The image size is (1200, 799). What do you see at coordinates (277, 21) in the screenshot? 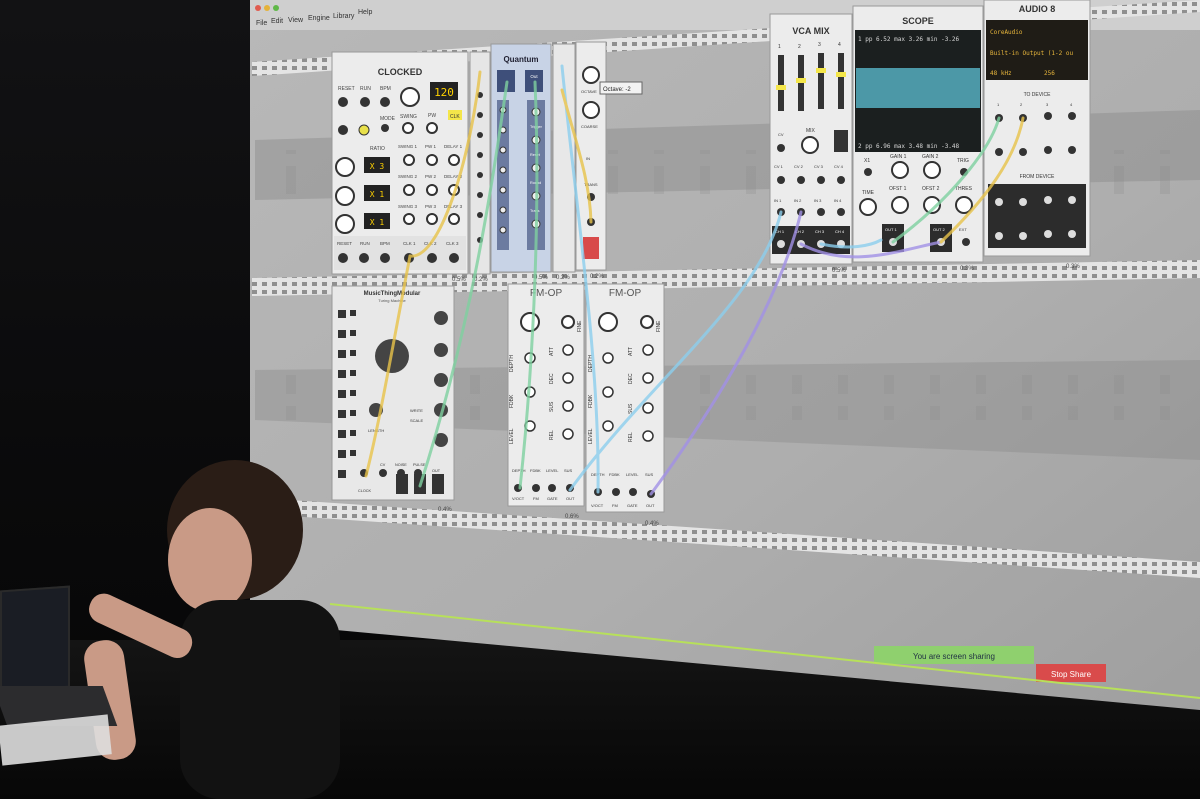
I see `menu-edit: Edit` at bounding box center [277, 21].